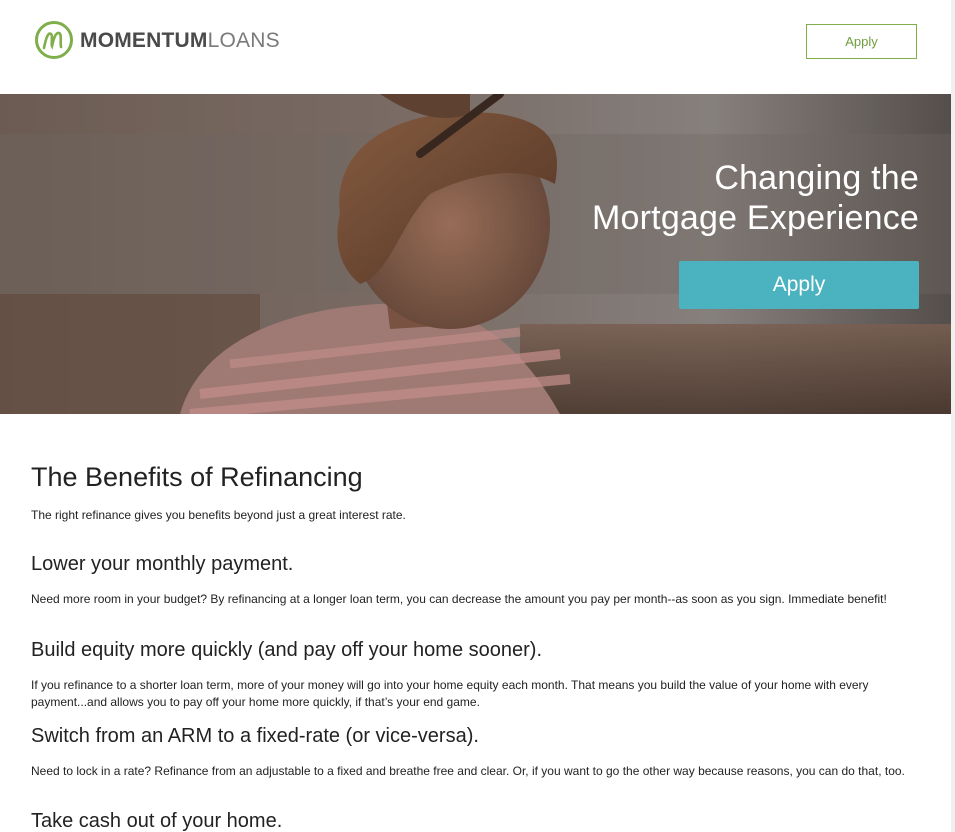 This screenshot has width=955, height=832. Describe the element at coordinates (755, 198) in the screenshot. I see `hero-title: Changing the Mortgage Experience` at that location.